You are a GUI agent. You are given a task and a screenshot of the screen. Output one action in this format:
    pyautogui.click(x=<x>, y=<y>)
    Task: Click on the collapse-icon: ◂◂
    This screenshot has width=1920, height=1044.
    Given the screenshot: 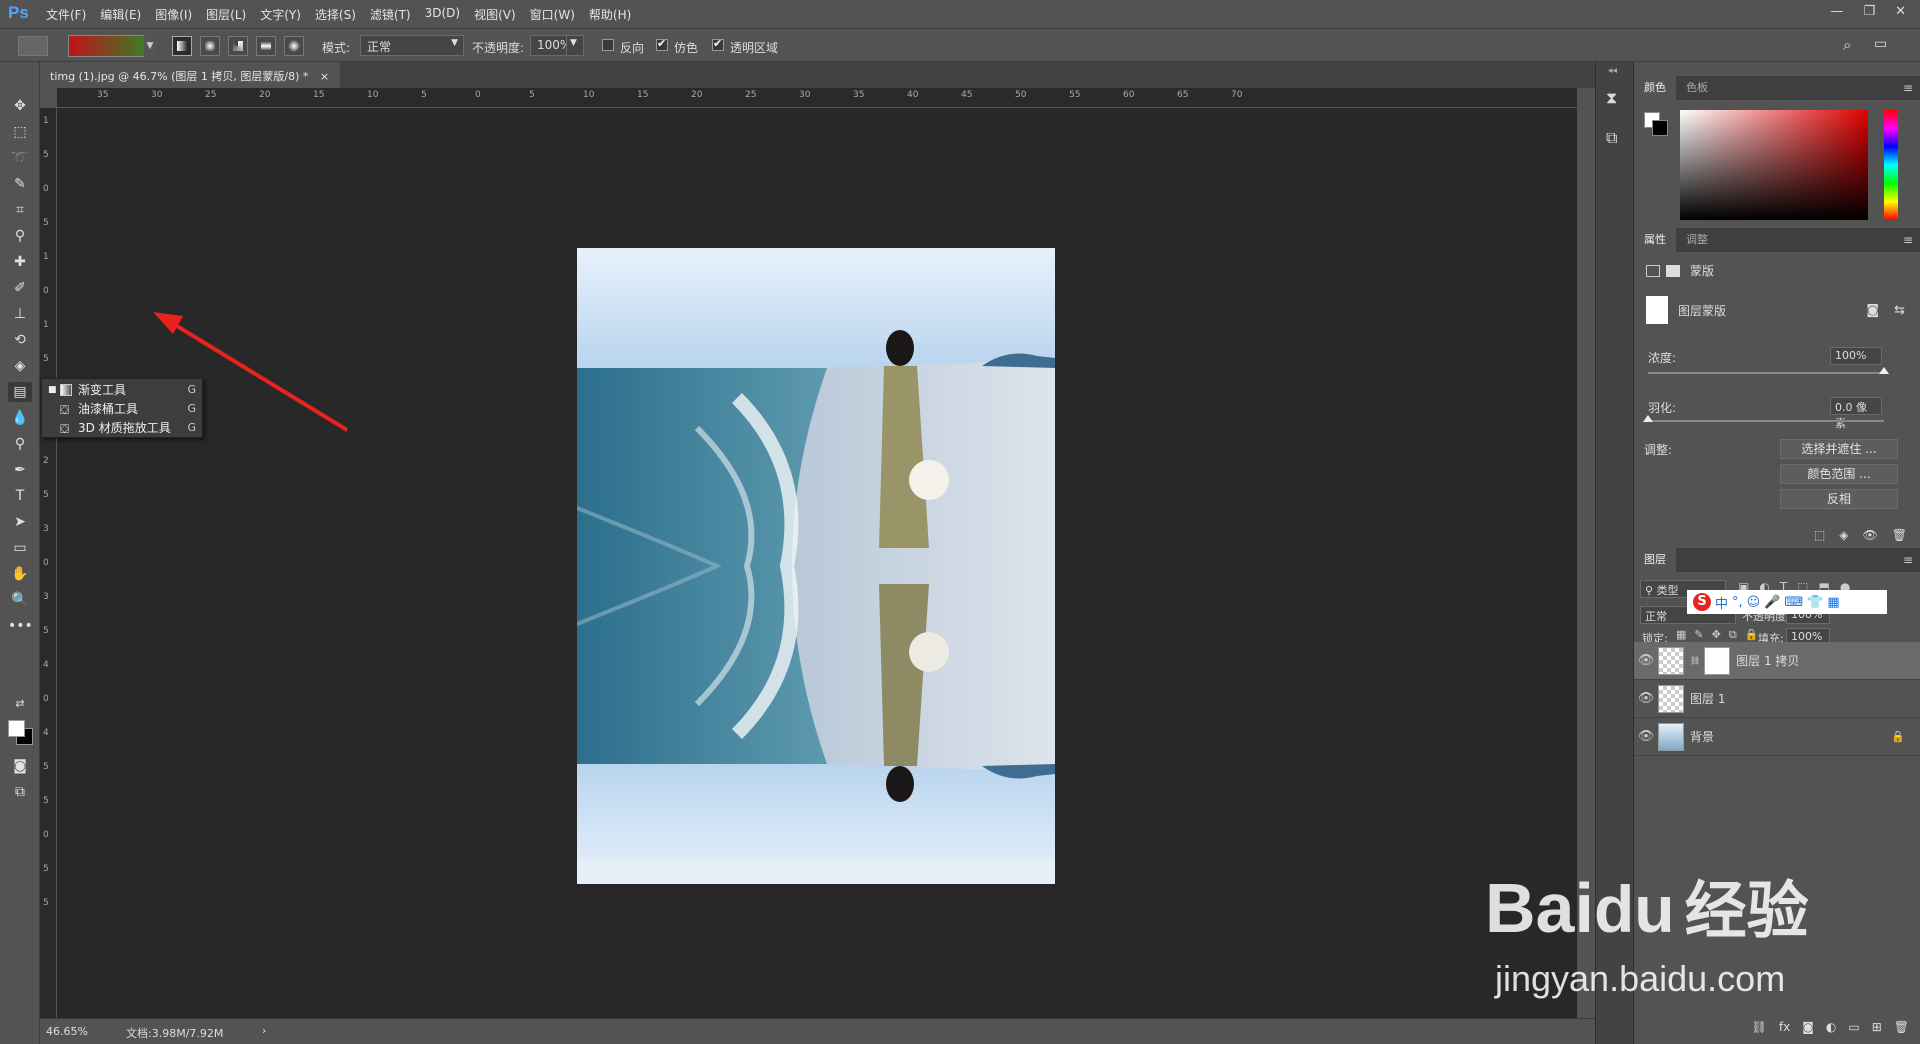 What is the action you would take?
    pyautogui.click(x=1612, y=71)
    